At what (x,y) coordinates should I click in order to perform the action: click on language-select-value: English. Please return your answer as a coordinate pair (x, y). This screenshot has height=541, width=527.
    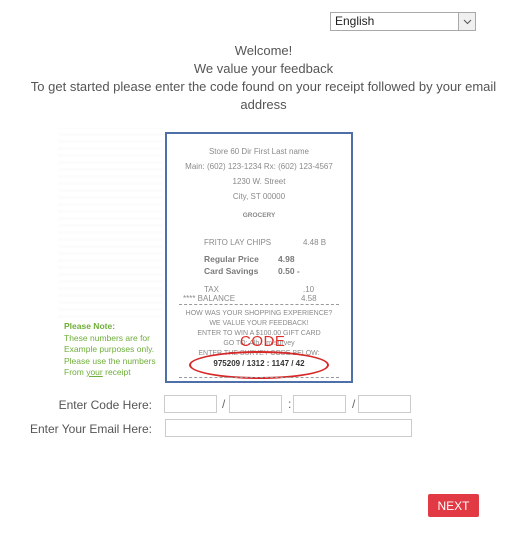
    Looking at the image, I should click on (355, 21).